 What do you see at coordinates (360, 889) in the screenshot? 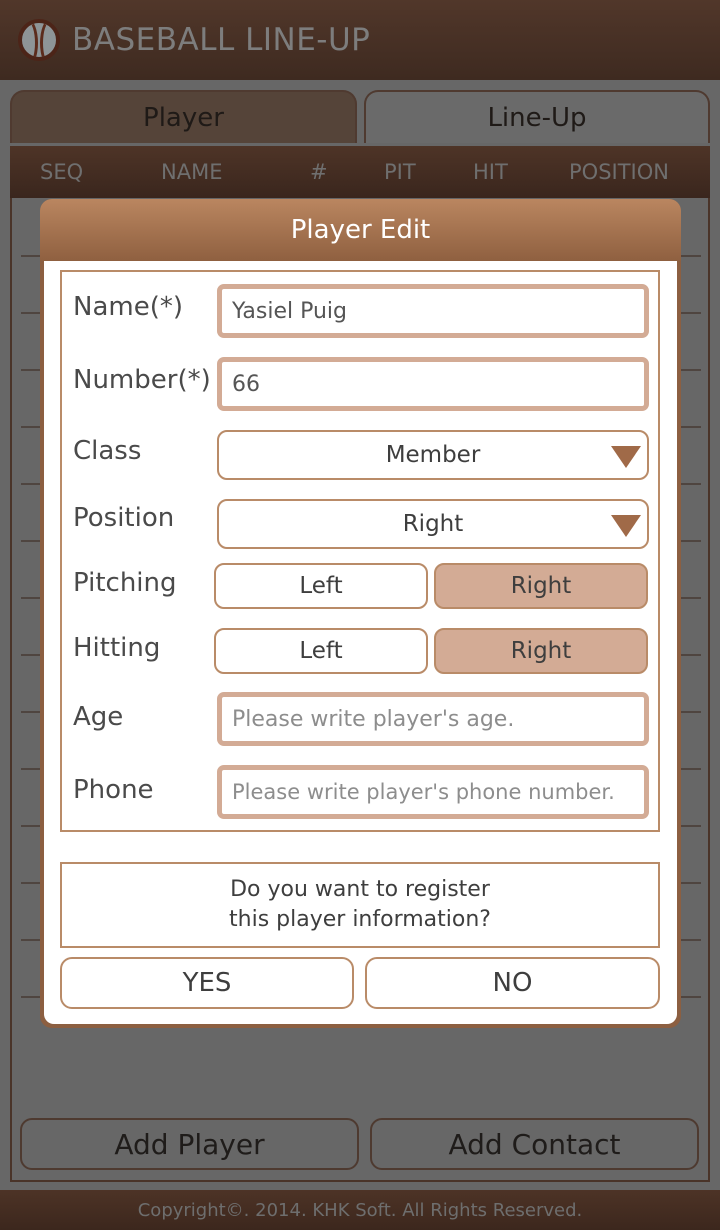
I see `confirm-line-1: Do you want to register` at bounding box center [360, 889].